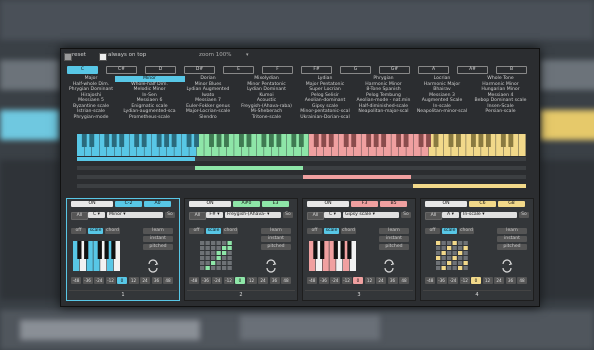 Image resolution: width=594 pixels, height=350 pixels. What do you see at coordinates (301, 145) in the screenshot?
I see `piano-keyboard` at bounding box center [301, 145].